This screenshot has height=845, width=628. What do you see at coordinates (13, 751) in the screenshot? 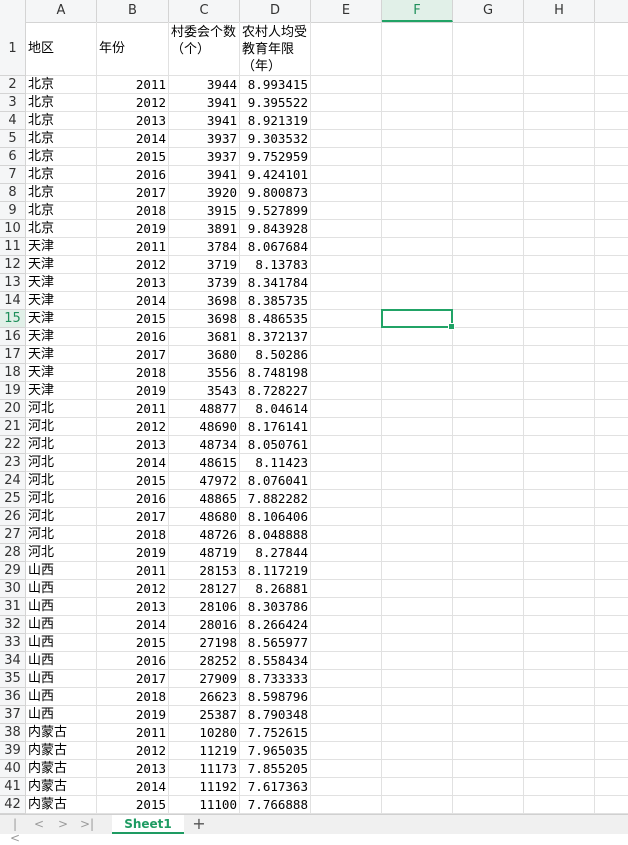
I see `row-header: 39` at bounding box center [13, 751].